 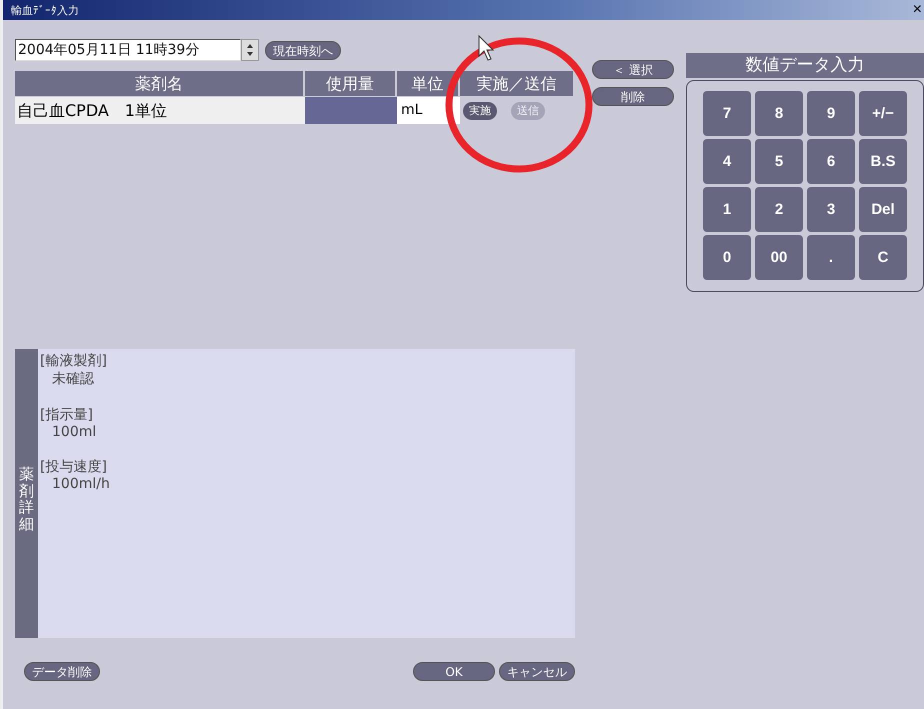 What do you see at coordinates (633, 96) in the screenshot?
I see `side-button: 削除` at bounding box center [633, 96].